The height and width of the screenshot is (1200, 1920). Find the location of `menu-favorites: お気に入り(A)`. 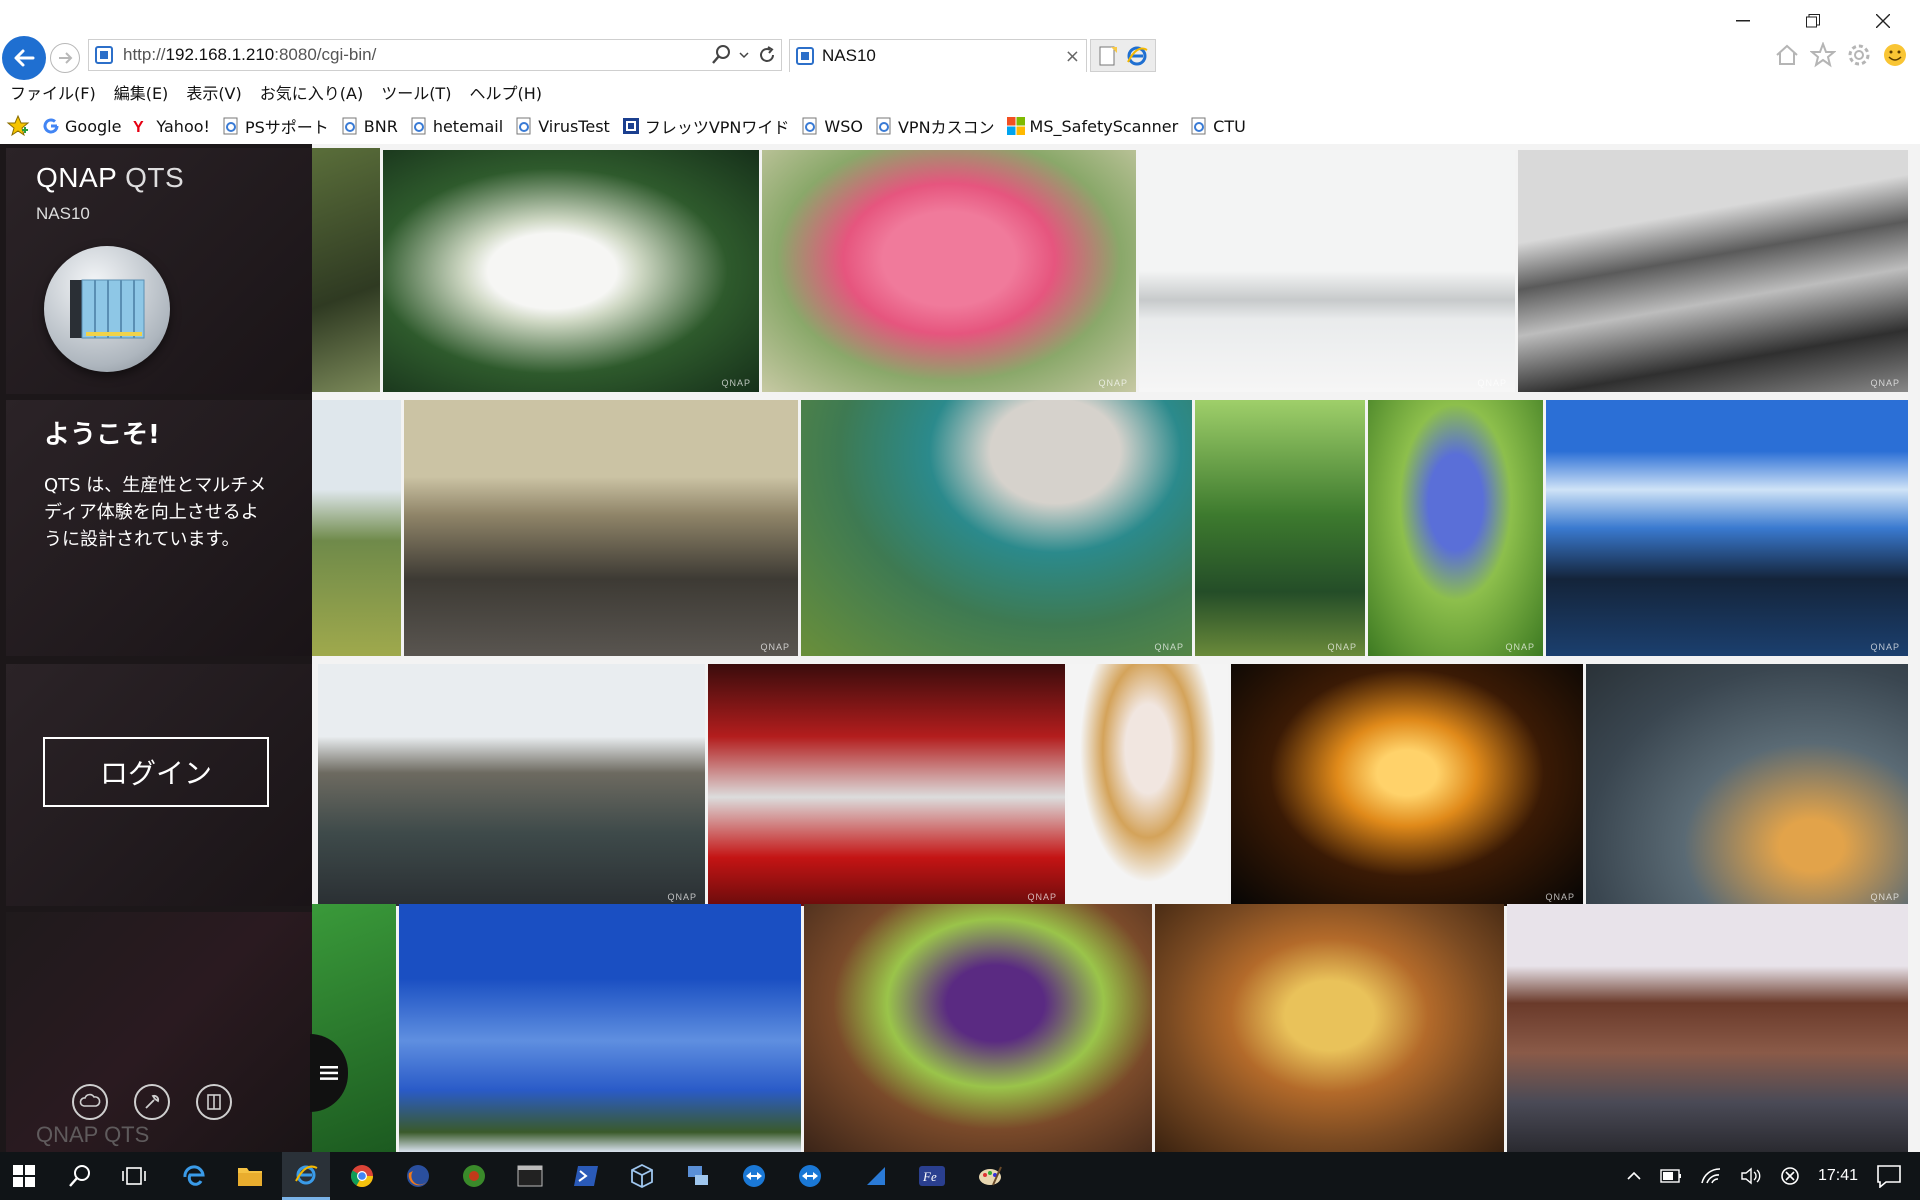

menu-favorites: お気に入り(A) is located at coordinates (311, 92).